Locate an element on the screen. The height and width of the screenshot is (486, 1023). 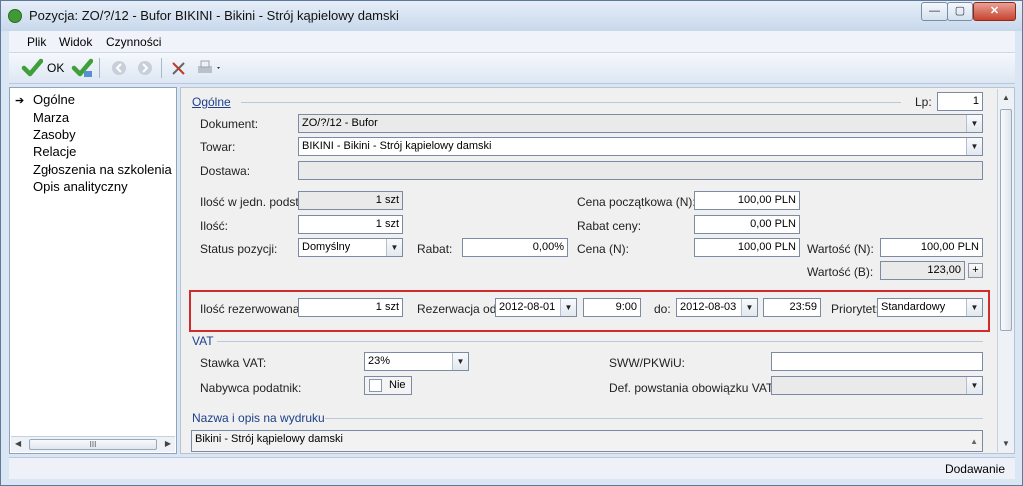
tools-icon is located at coordinates (178, 68).